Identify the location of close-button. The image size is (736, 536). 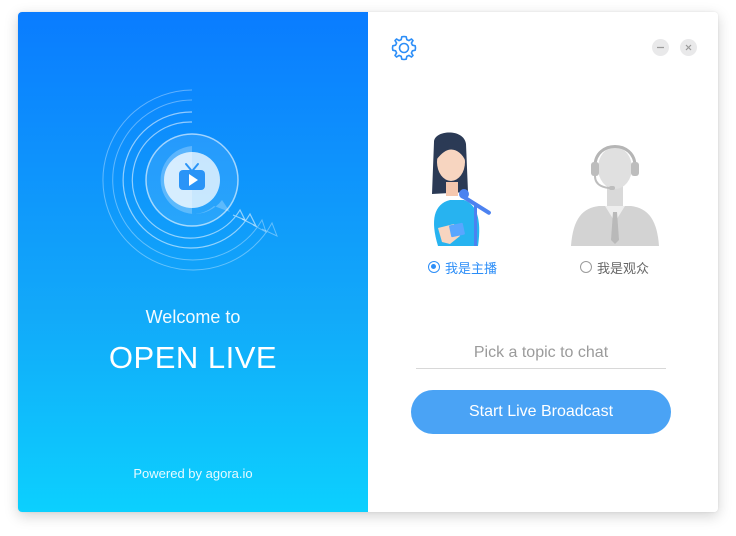
(688, 47).